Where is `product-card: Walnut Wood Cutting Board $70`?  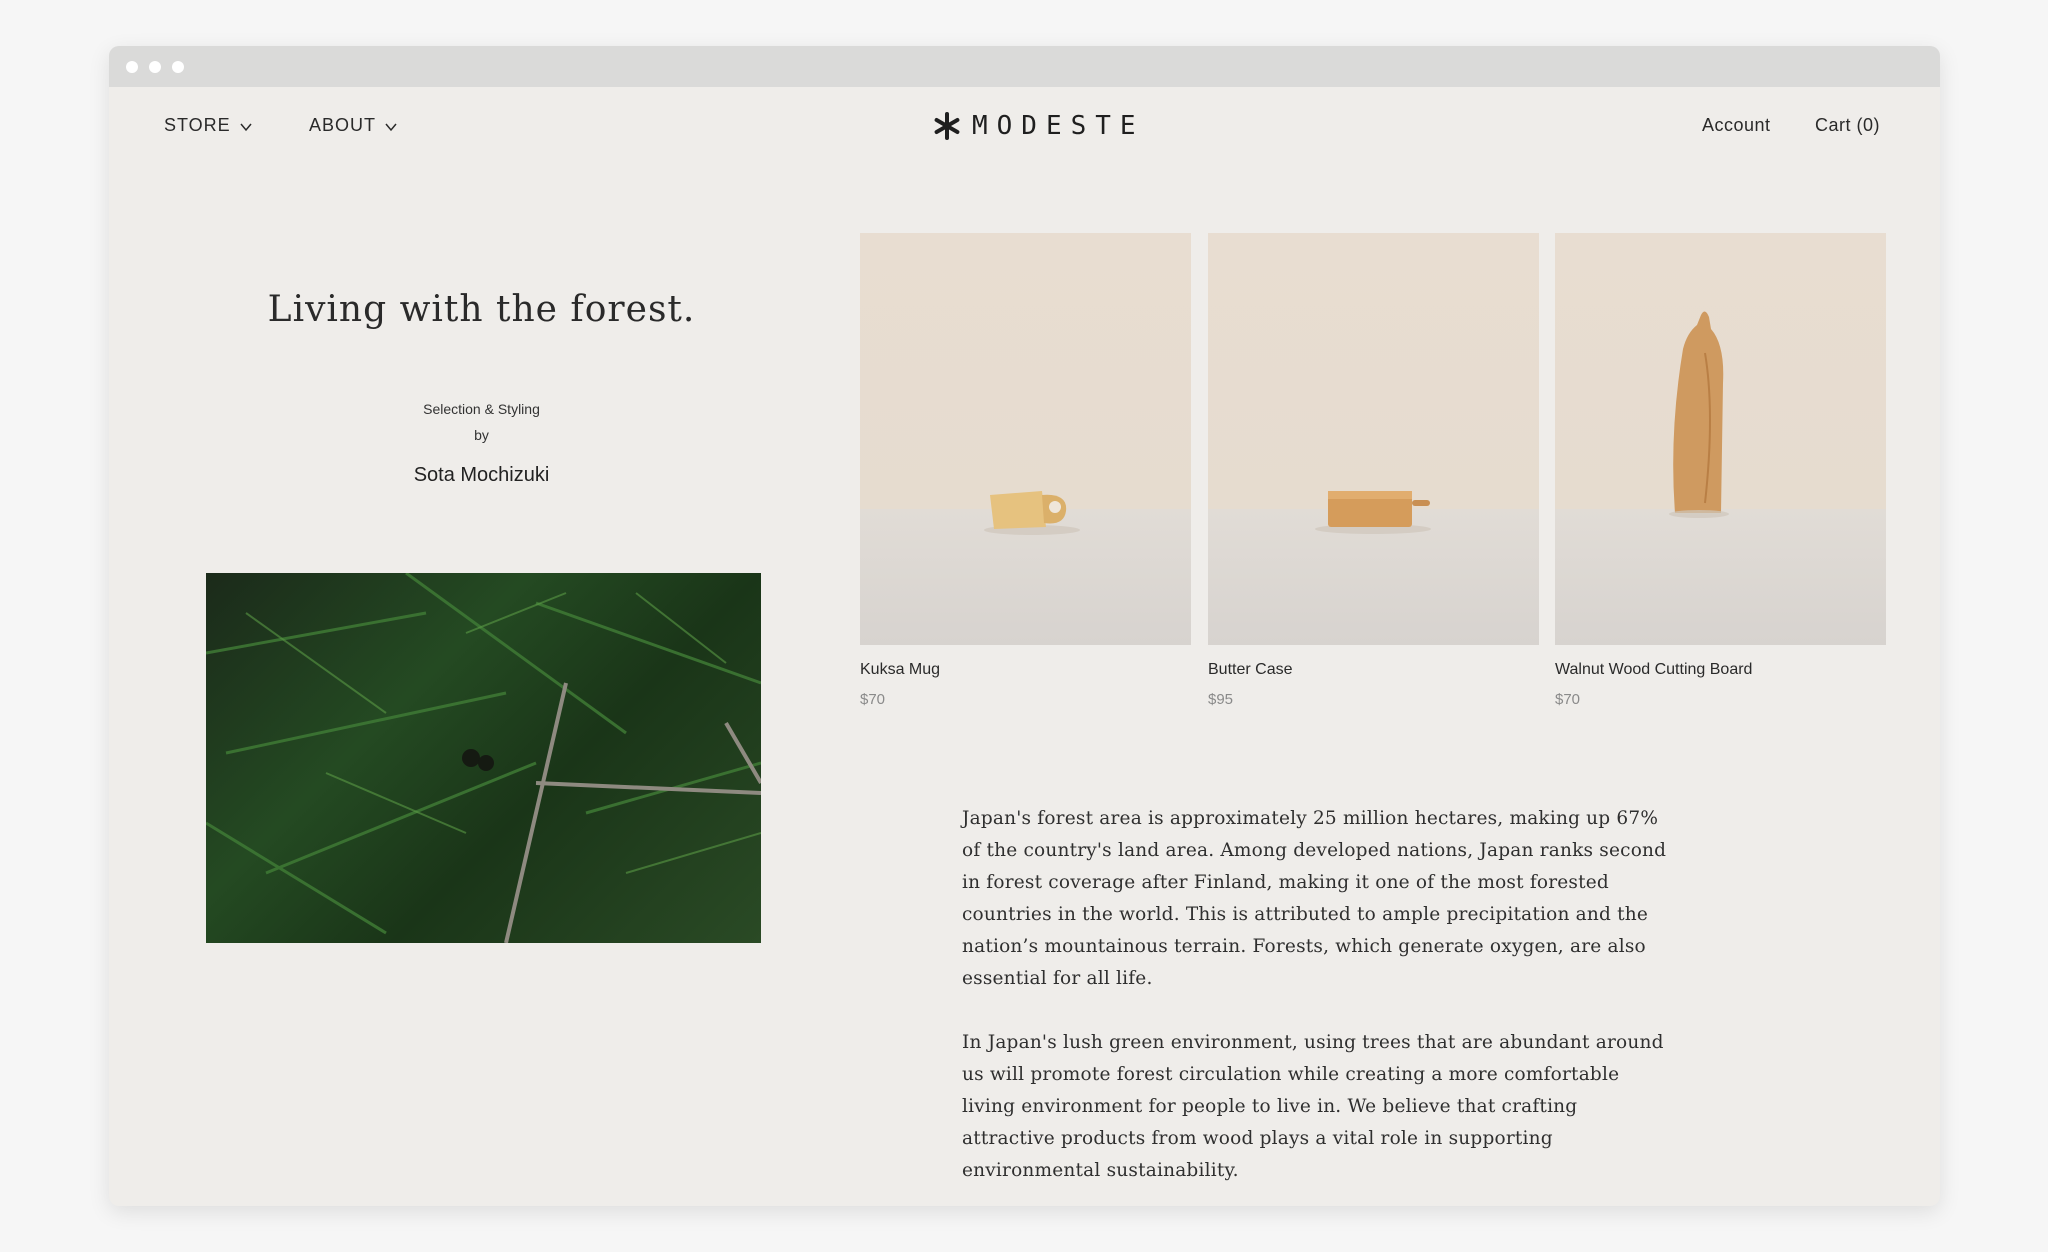
product-card: Walnut Wood Cutting Board $70 is located at coordinates (1720, 470).